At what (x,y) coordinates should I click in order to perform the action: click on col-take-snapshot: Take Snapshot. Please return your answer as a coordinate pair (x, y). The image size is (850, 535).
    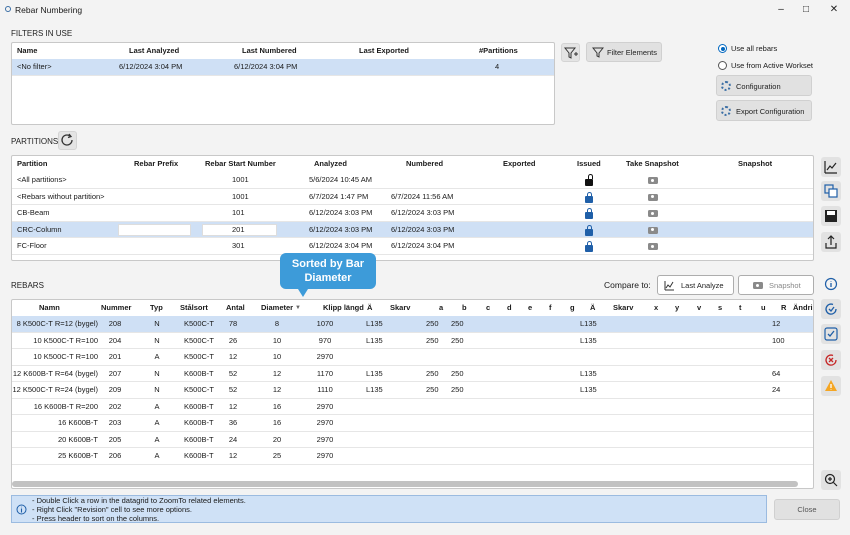
    Looking at the image, I should click on (652, 164).